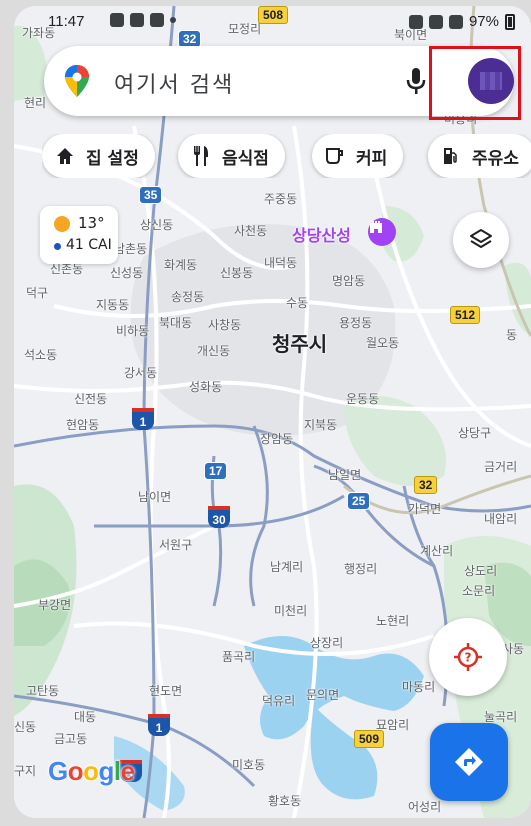  I want to click on map-label: 내덕동, so click(281, 263).